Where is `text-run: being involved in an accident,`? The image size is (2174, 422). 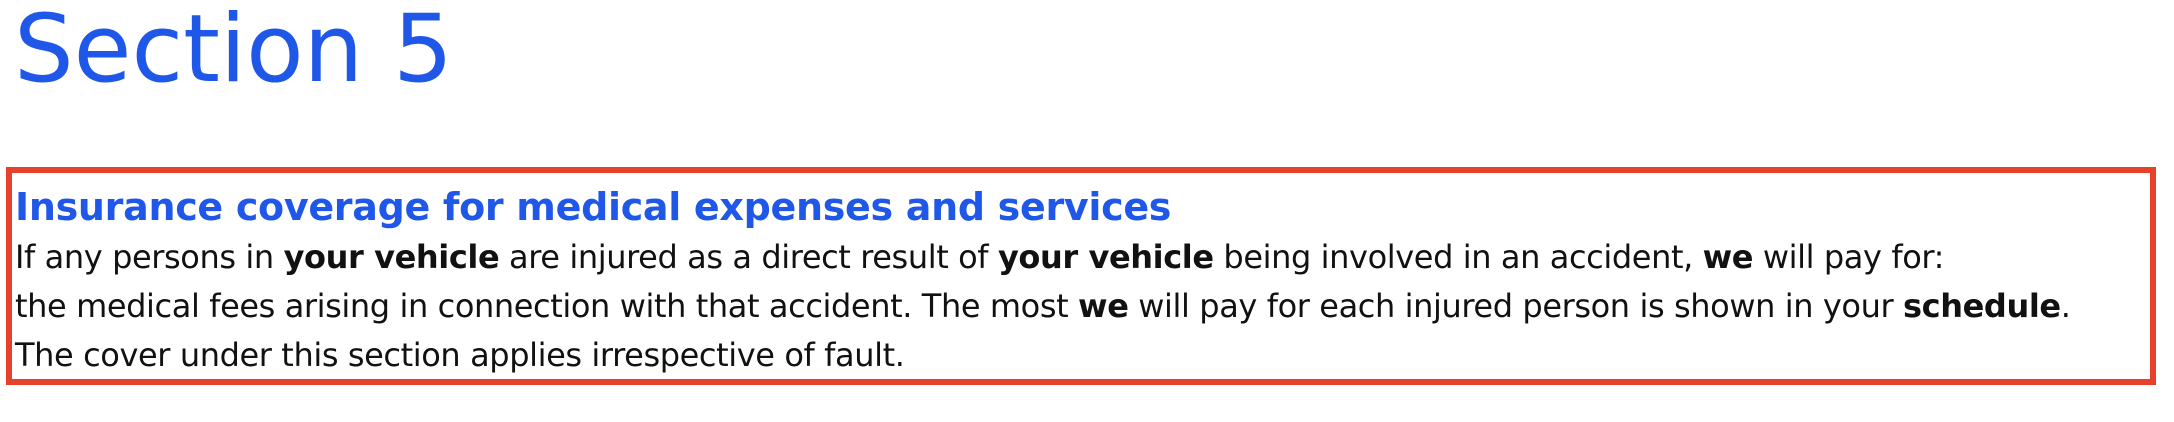
text-run: being involved in an accident, is located at coordinates (1458, 257).